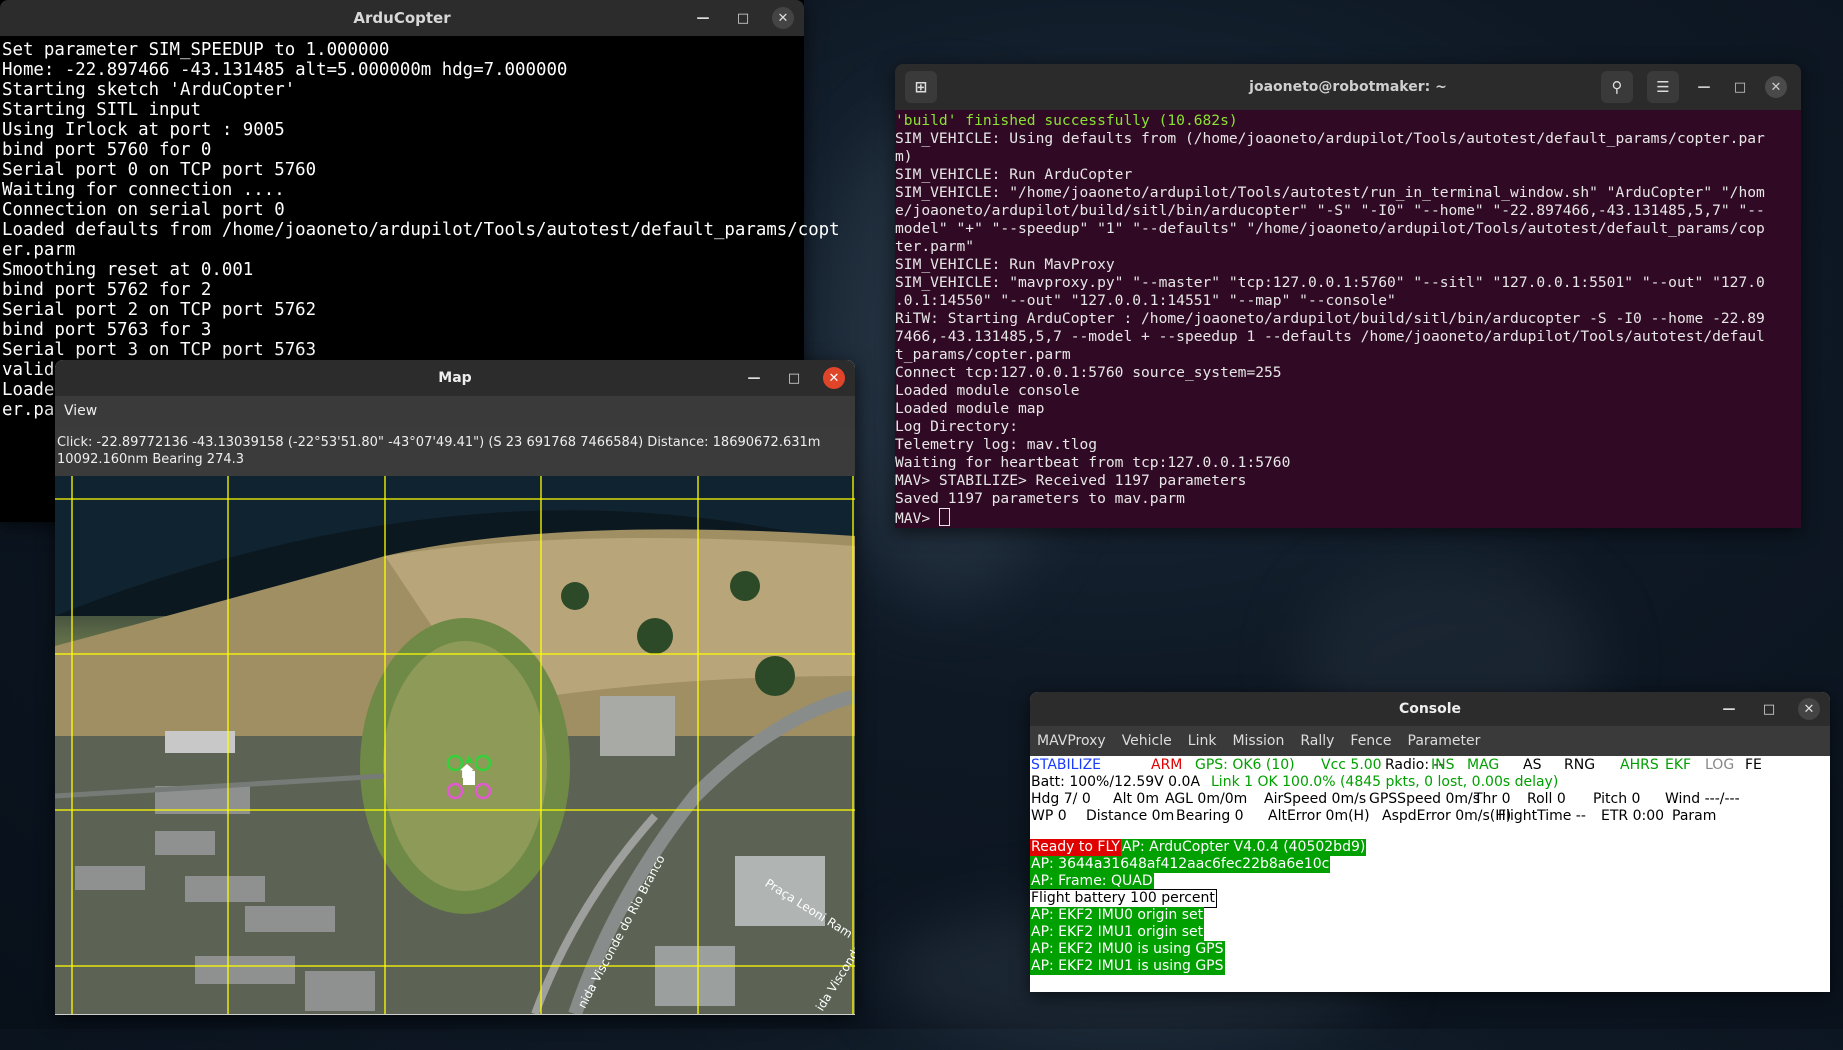  What do you see at coordinates (1720, 765) in the screenshot?
I see `status-item: LOG` at bounding box center [1720, 765].